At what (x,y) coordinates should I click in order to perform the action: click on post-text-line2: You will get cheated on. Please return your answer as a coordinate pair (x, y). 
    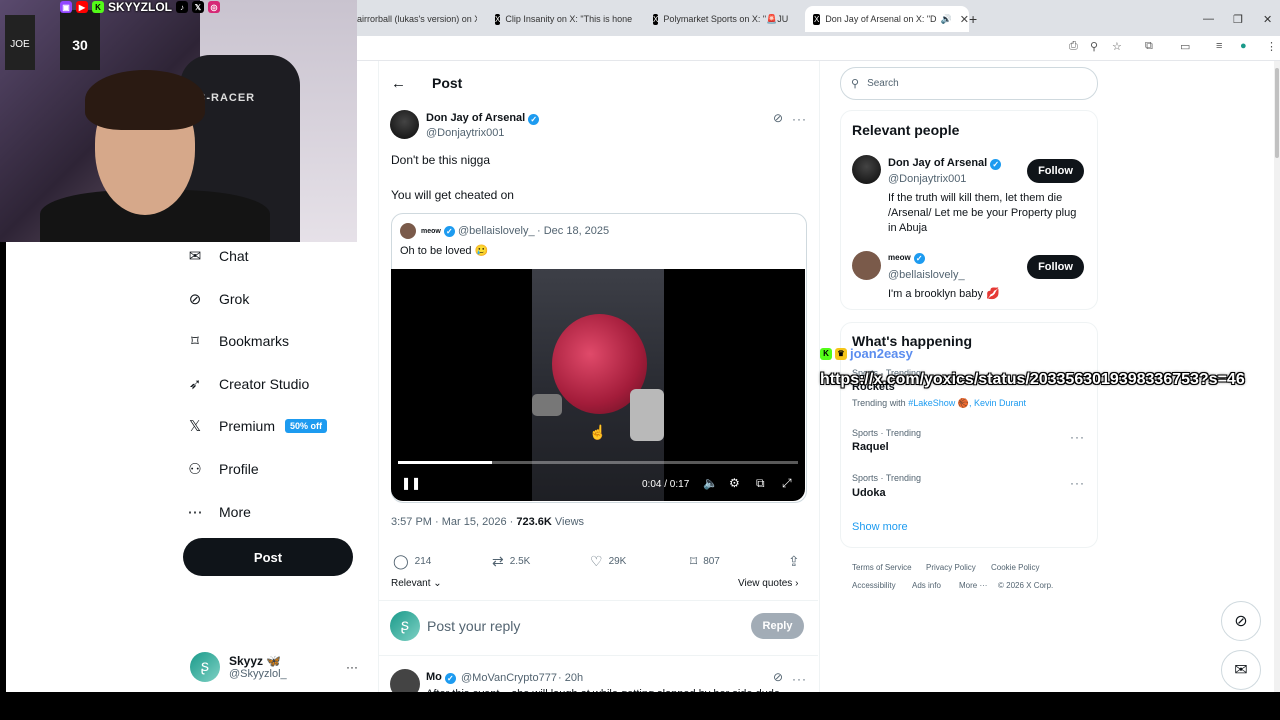
    Looking at the image, I should click on (452, 195).